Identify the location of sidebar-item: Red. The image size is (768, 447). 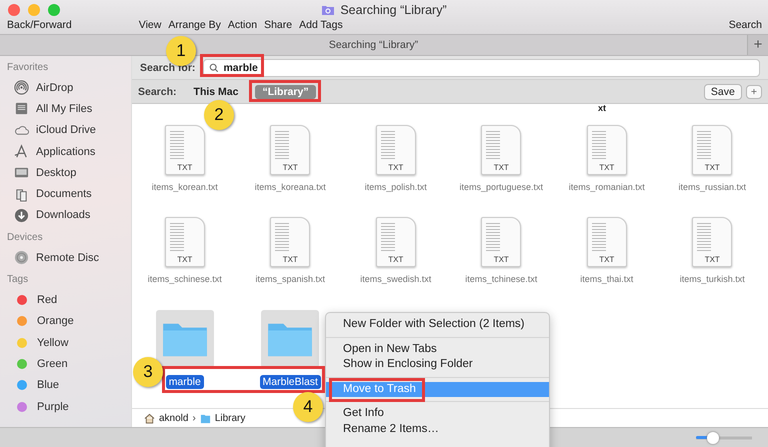
(65, 300).